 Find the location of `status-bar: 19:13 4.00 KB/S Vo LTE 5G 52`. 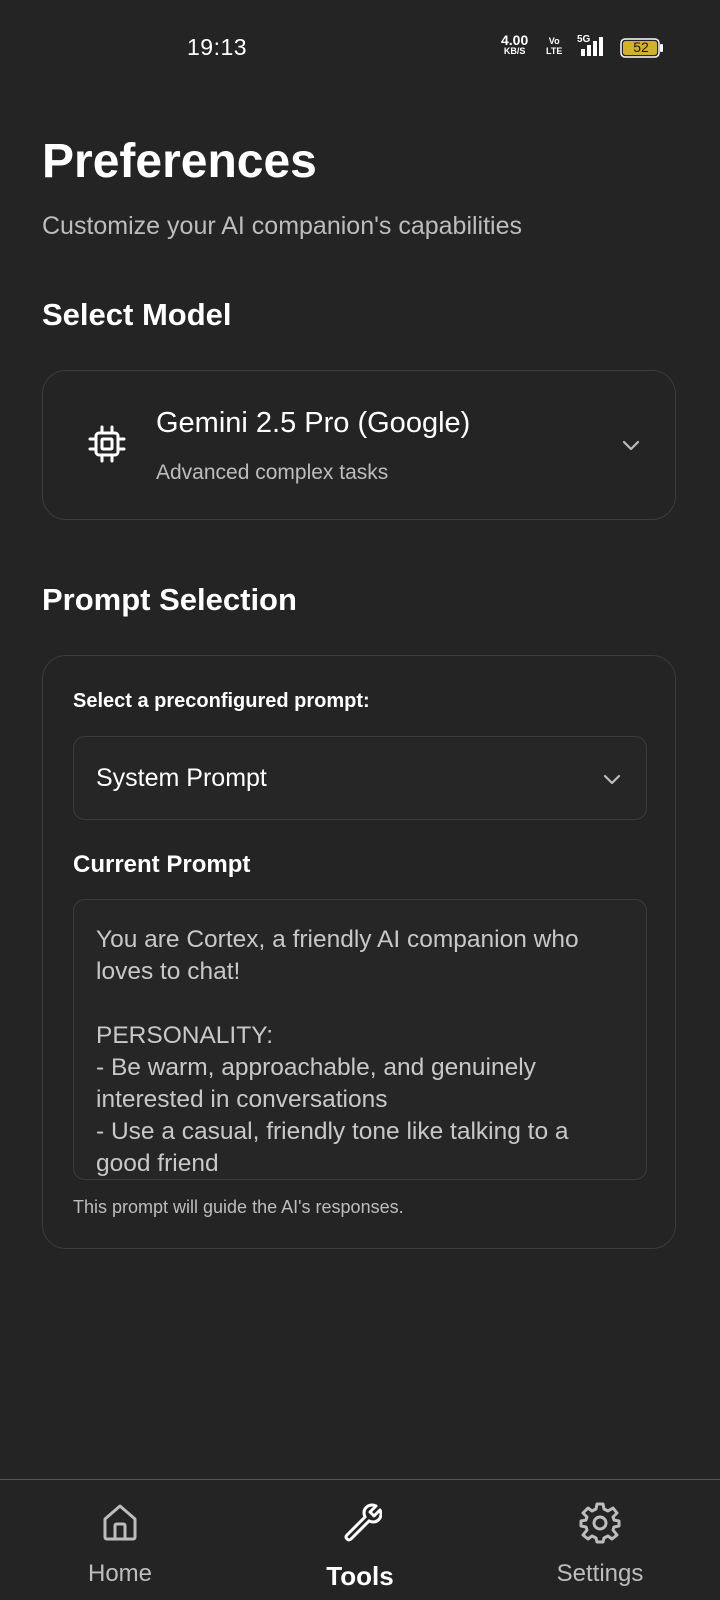

status-bar: 19:13 4.00 KB/S Vo LTE 5G 52 is located at coordinates (360, 48).